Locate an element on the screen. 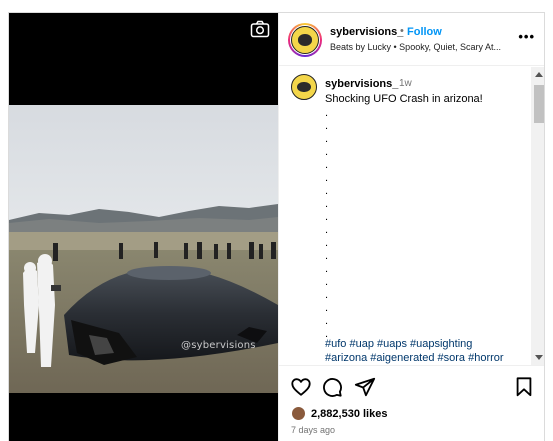 Image resolution: width=553 pixels, height=441 pixels. caption-text: Shocking UFO Crash in arizona! is located at coordinates (404, 99).